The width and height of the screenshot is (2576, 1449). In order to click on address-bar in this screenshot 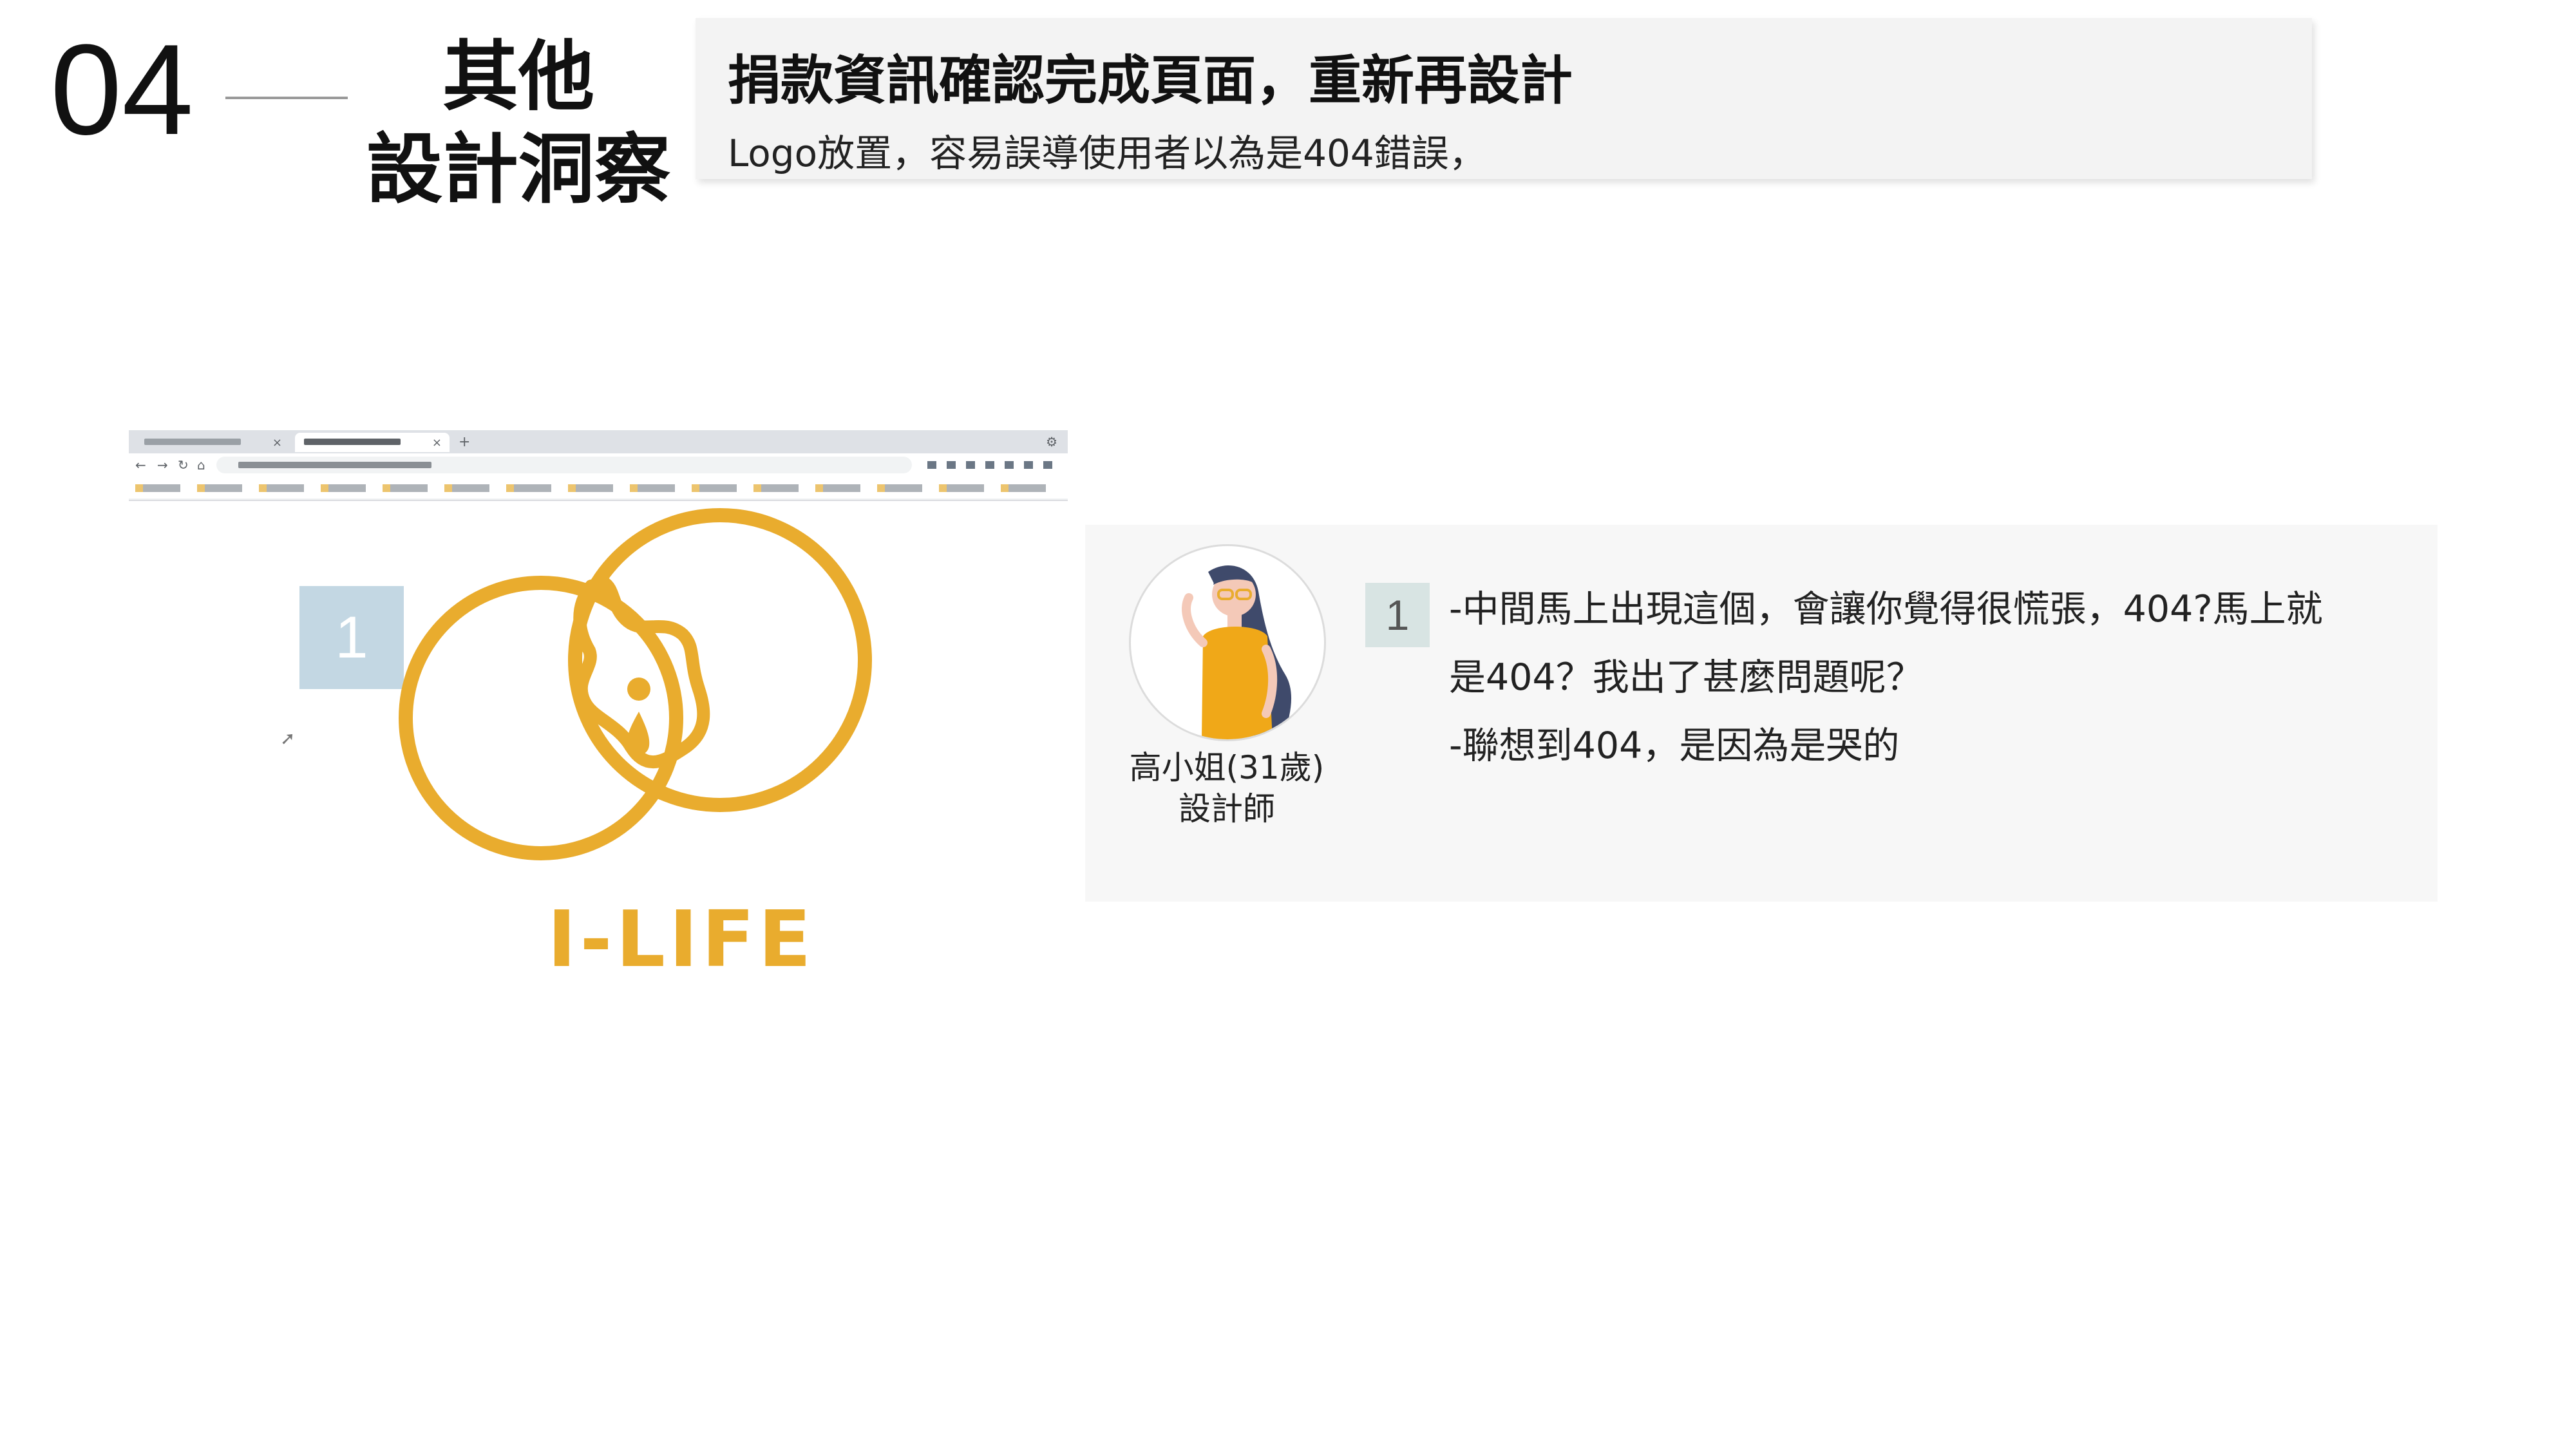, I will do `click(564, 465)`.